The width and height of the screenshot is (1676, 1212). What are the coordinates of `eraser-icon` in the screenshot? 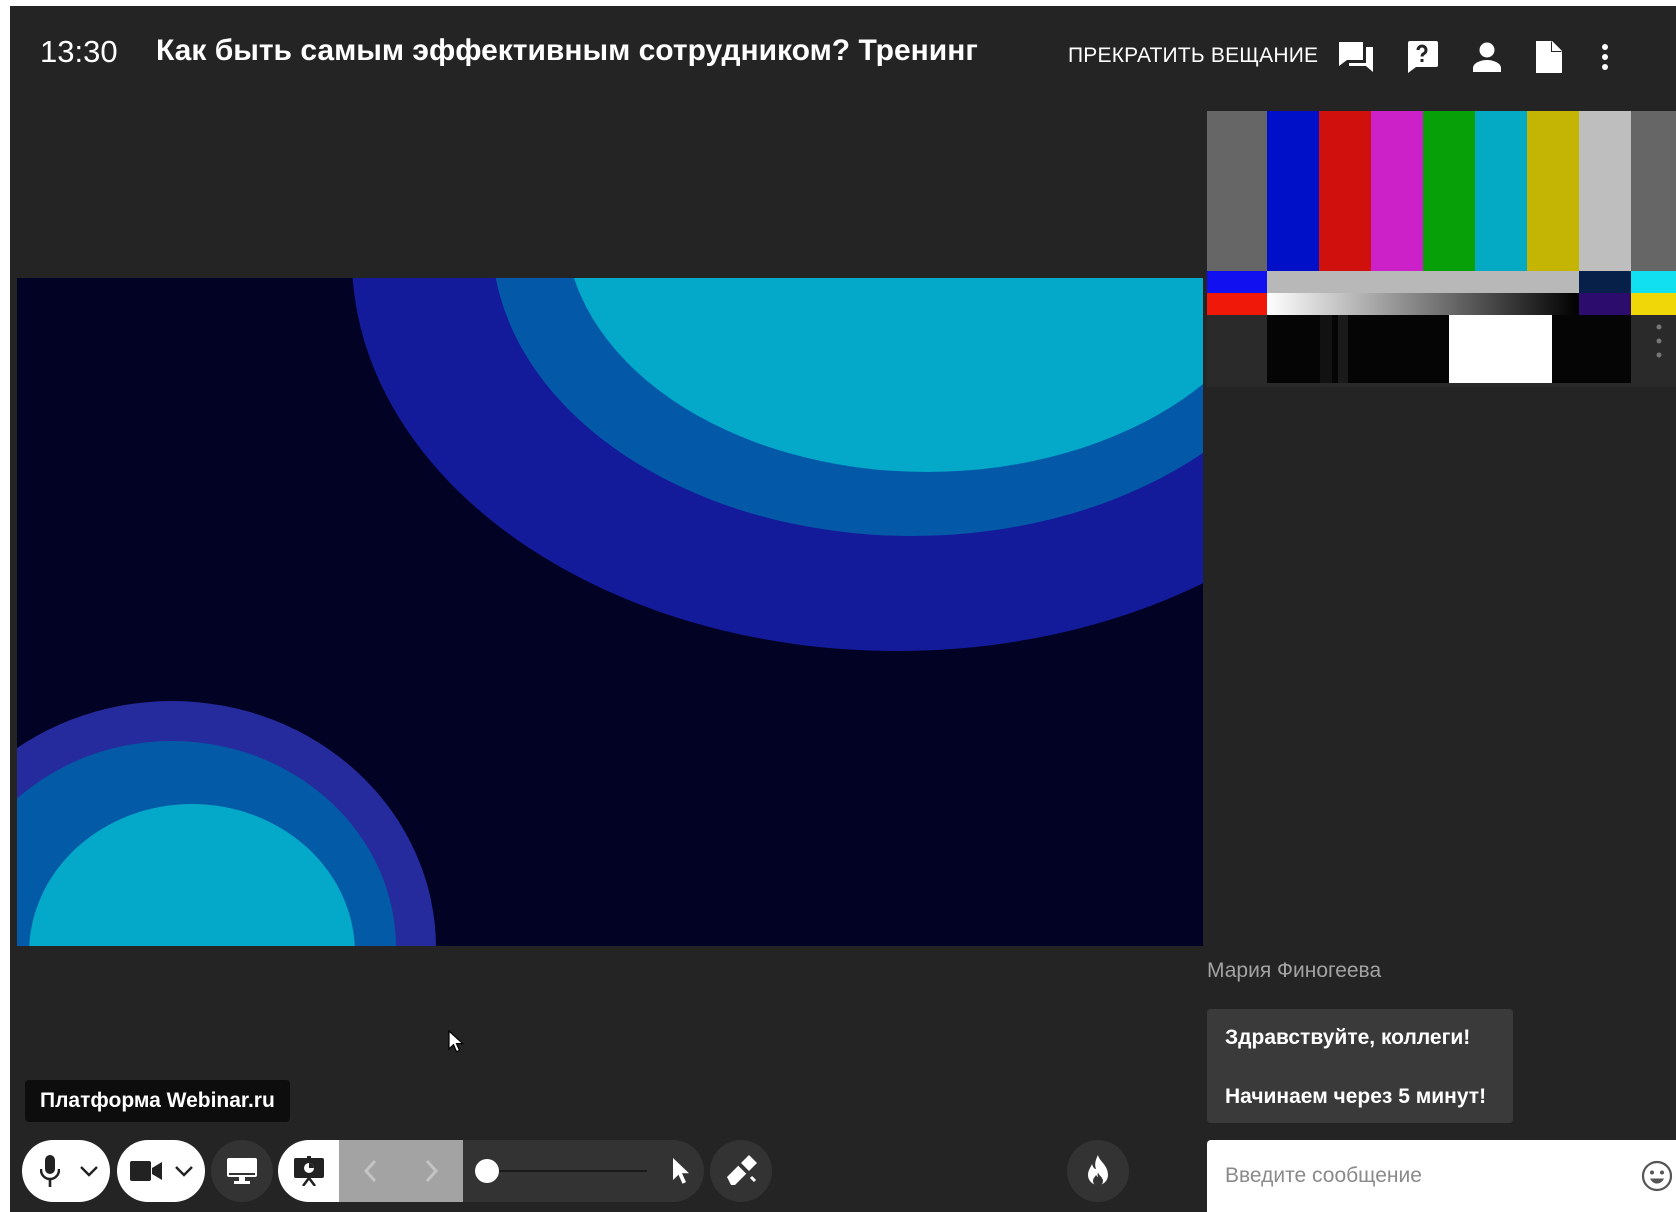 It's located at (742, 1170).